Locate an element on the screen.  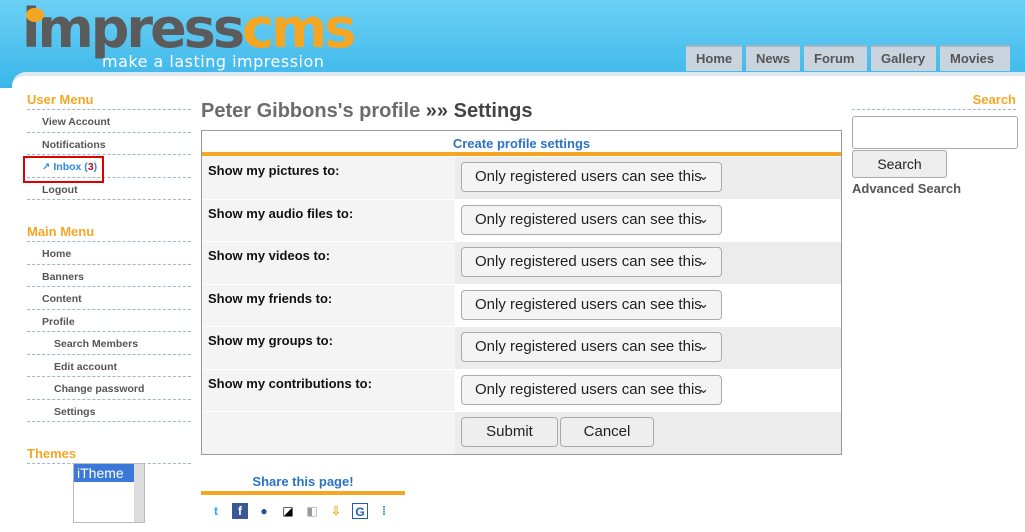
logo-tagline: make a lasting impression is located at coordinates (213, 61).